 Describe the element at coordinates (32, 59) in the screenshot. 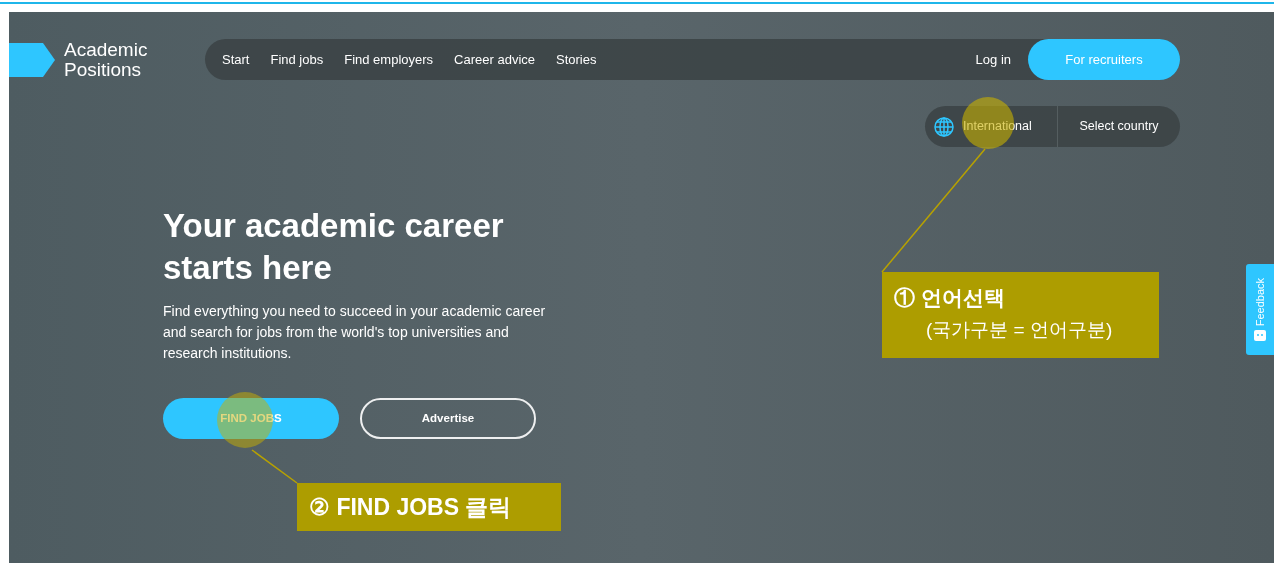

I see `logo-icon` at that location.